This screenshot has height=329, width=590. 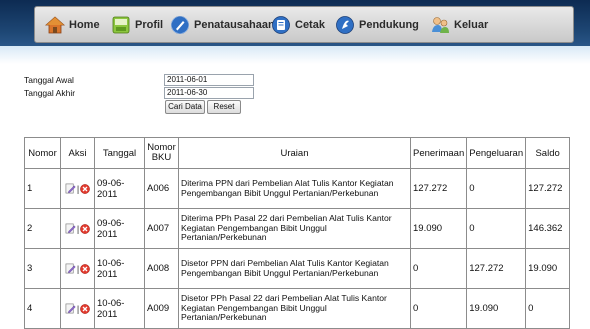 I want to click on cell-saldo: 146.362, so click(x=548, y=228).